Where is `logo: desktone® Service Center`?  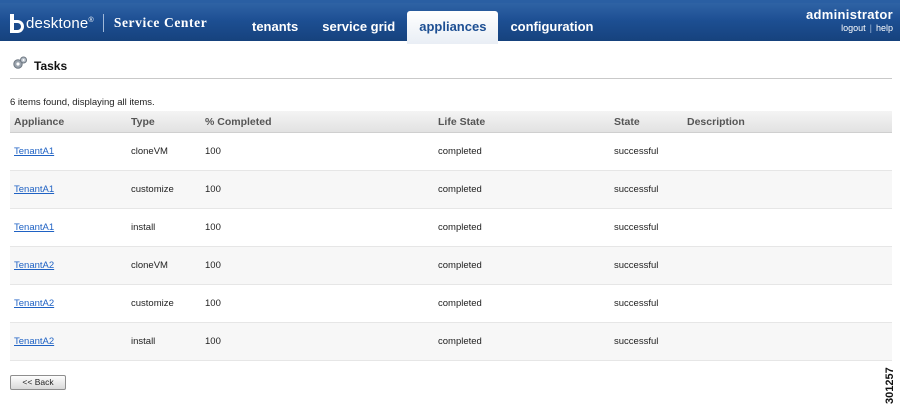
logo: desktone® Service Center is located at coordinates (108, 23).